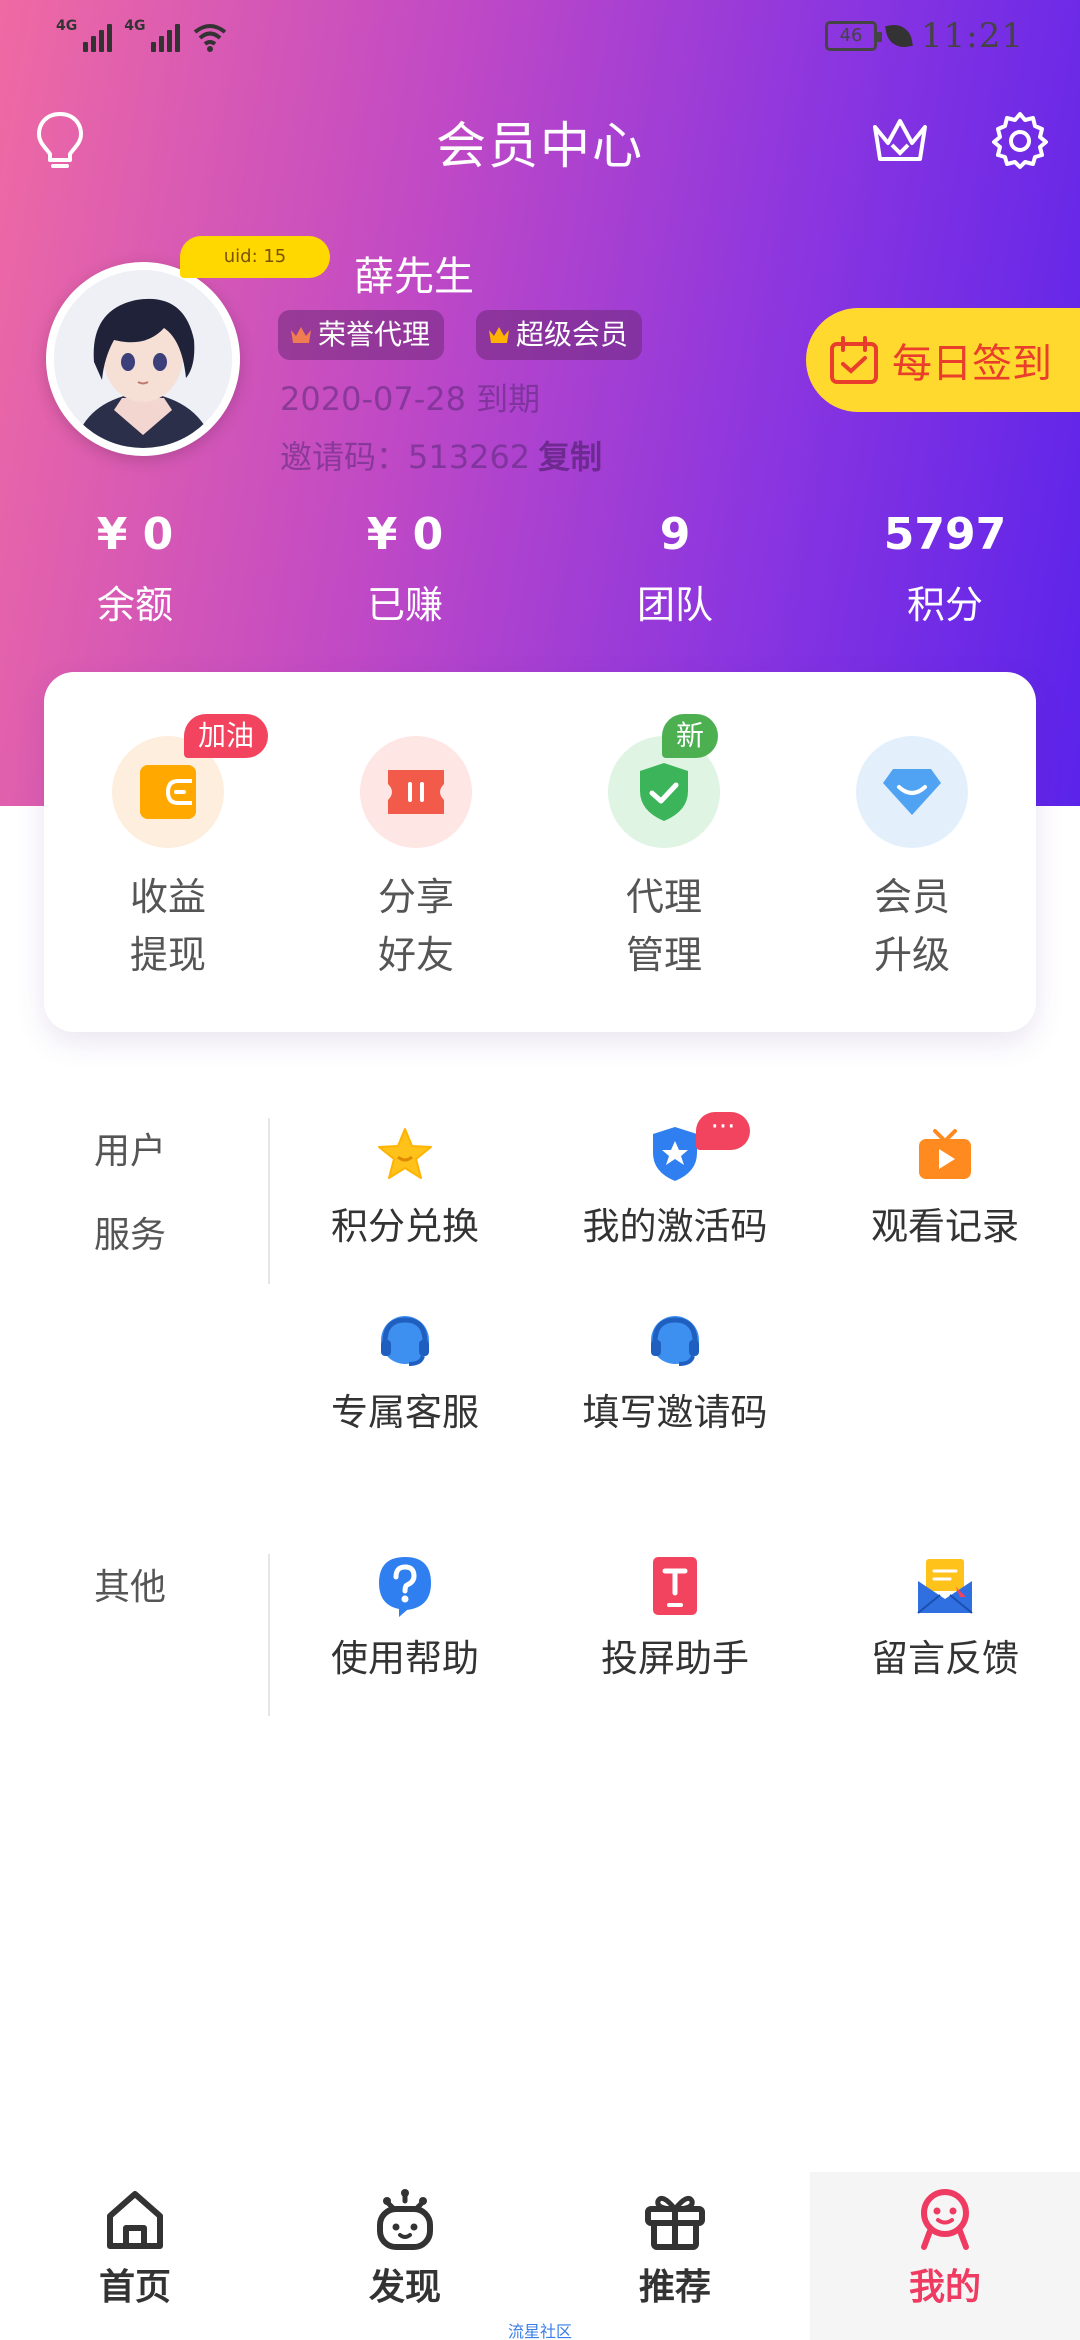  I want to click on stat-team: 9 团队, so click(675, 569).